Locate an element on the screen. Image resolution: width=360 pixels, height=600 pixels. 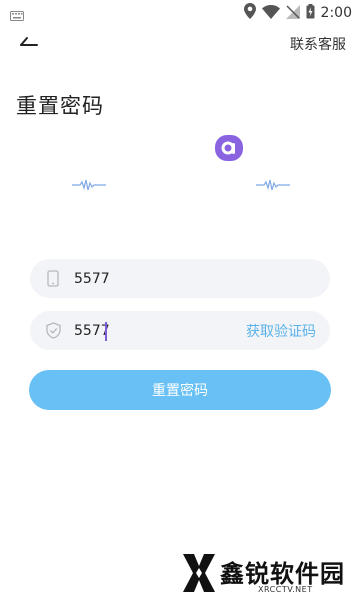
back-button is located at coordinates (29, 41).